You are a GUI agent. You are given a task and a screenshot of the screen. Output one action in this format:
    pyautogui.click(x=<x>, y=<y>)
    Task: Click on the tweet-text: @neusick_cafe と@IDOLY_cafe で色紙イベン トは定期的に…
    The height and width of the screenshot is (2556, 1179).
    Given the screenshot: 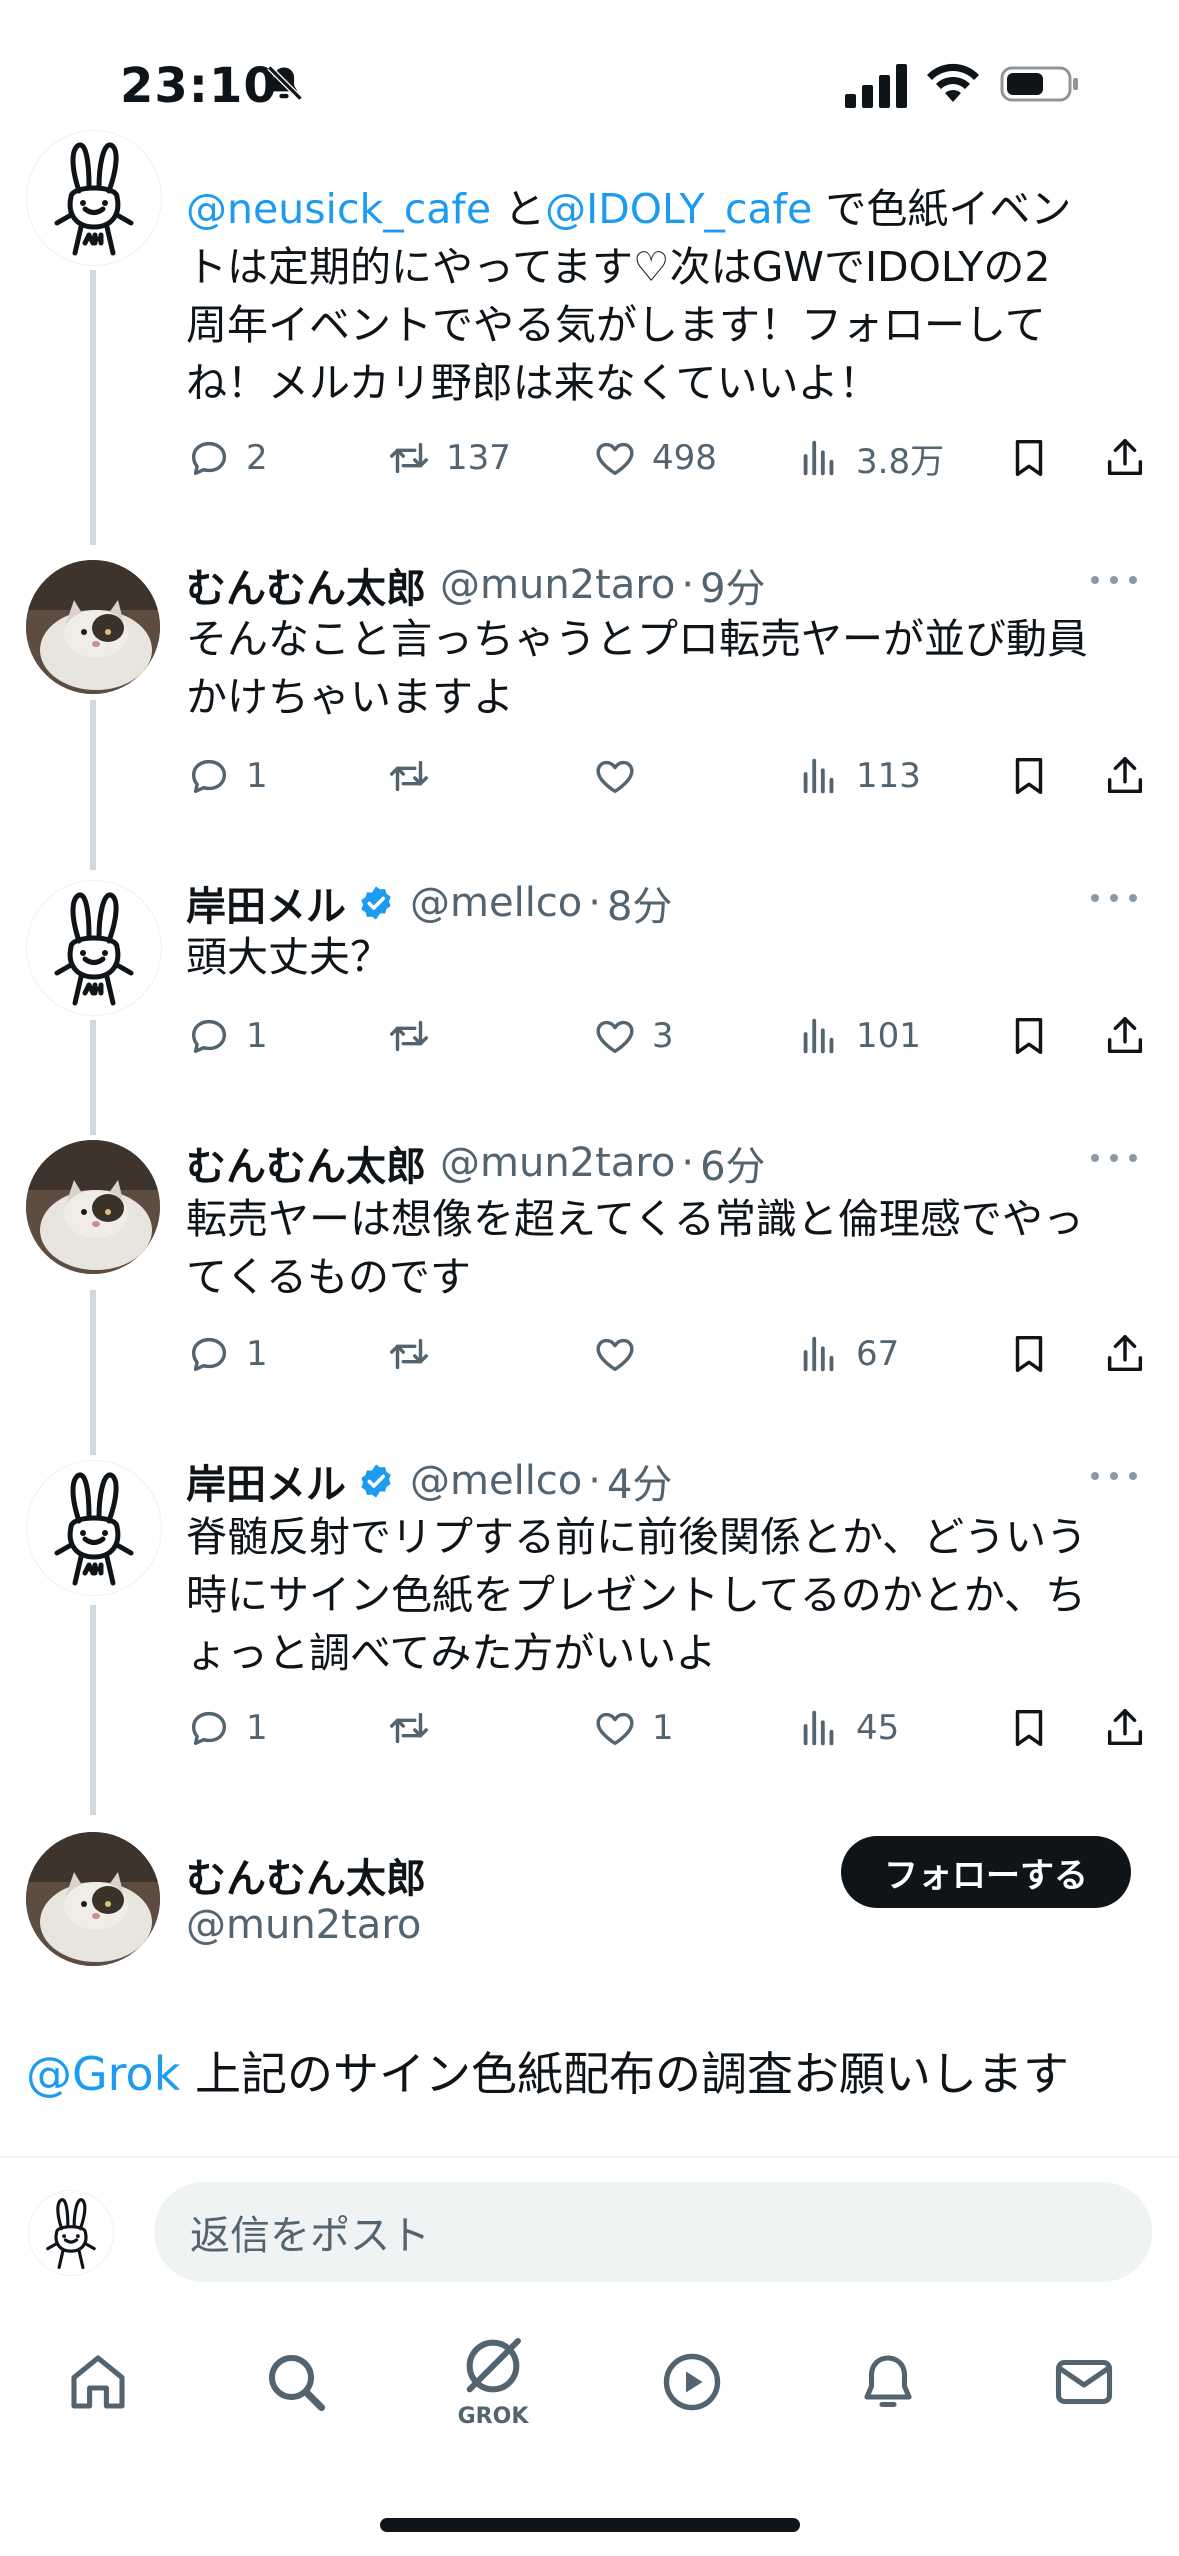 What is the action you would take?
    pyautogui.click(x=666, y=296)
    